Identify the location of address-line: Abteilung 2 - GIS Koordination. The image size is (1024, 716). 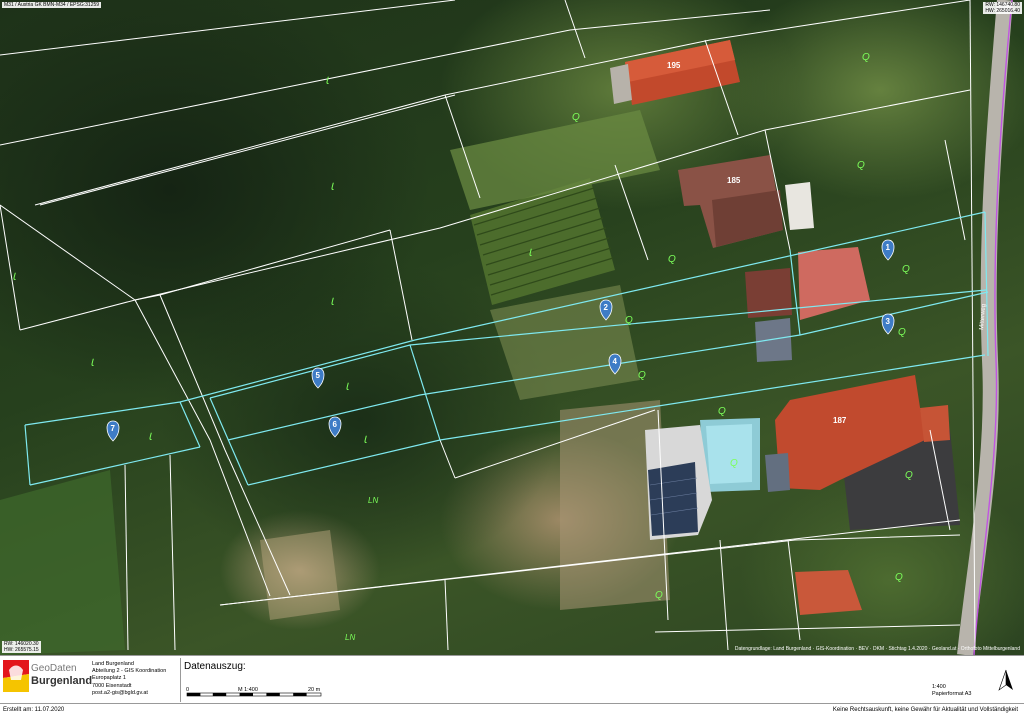
(129, 671).